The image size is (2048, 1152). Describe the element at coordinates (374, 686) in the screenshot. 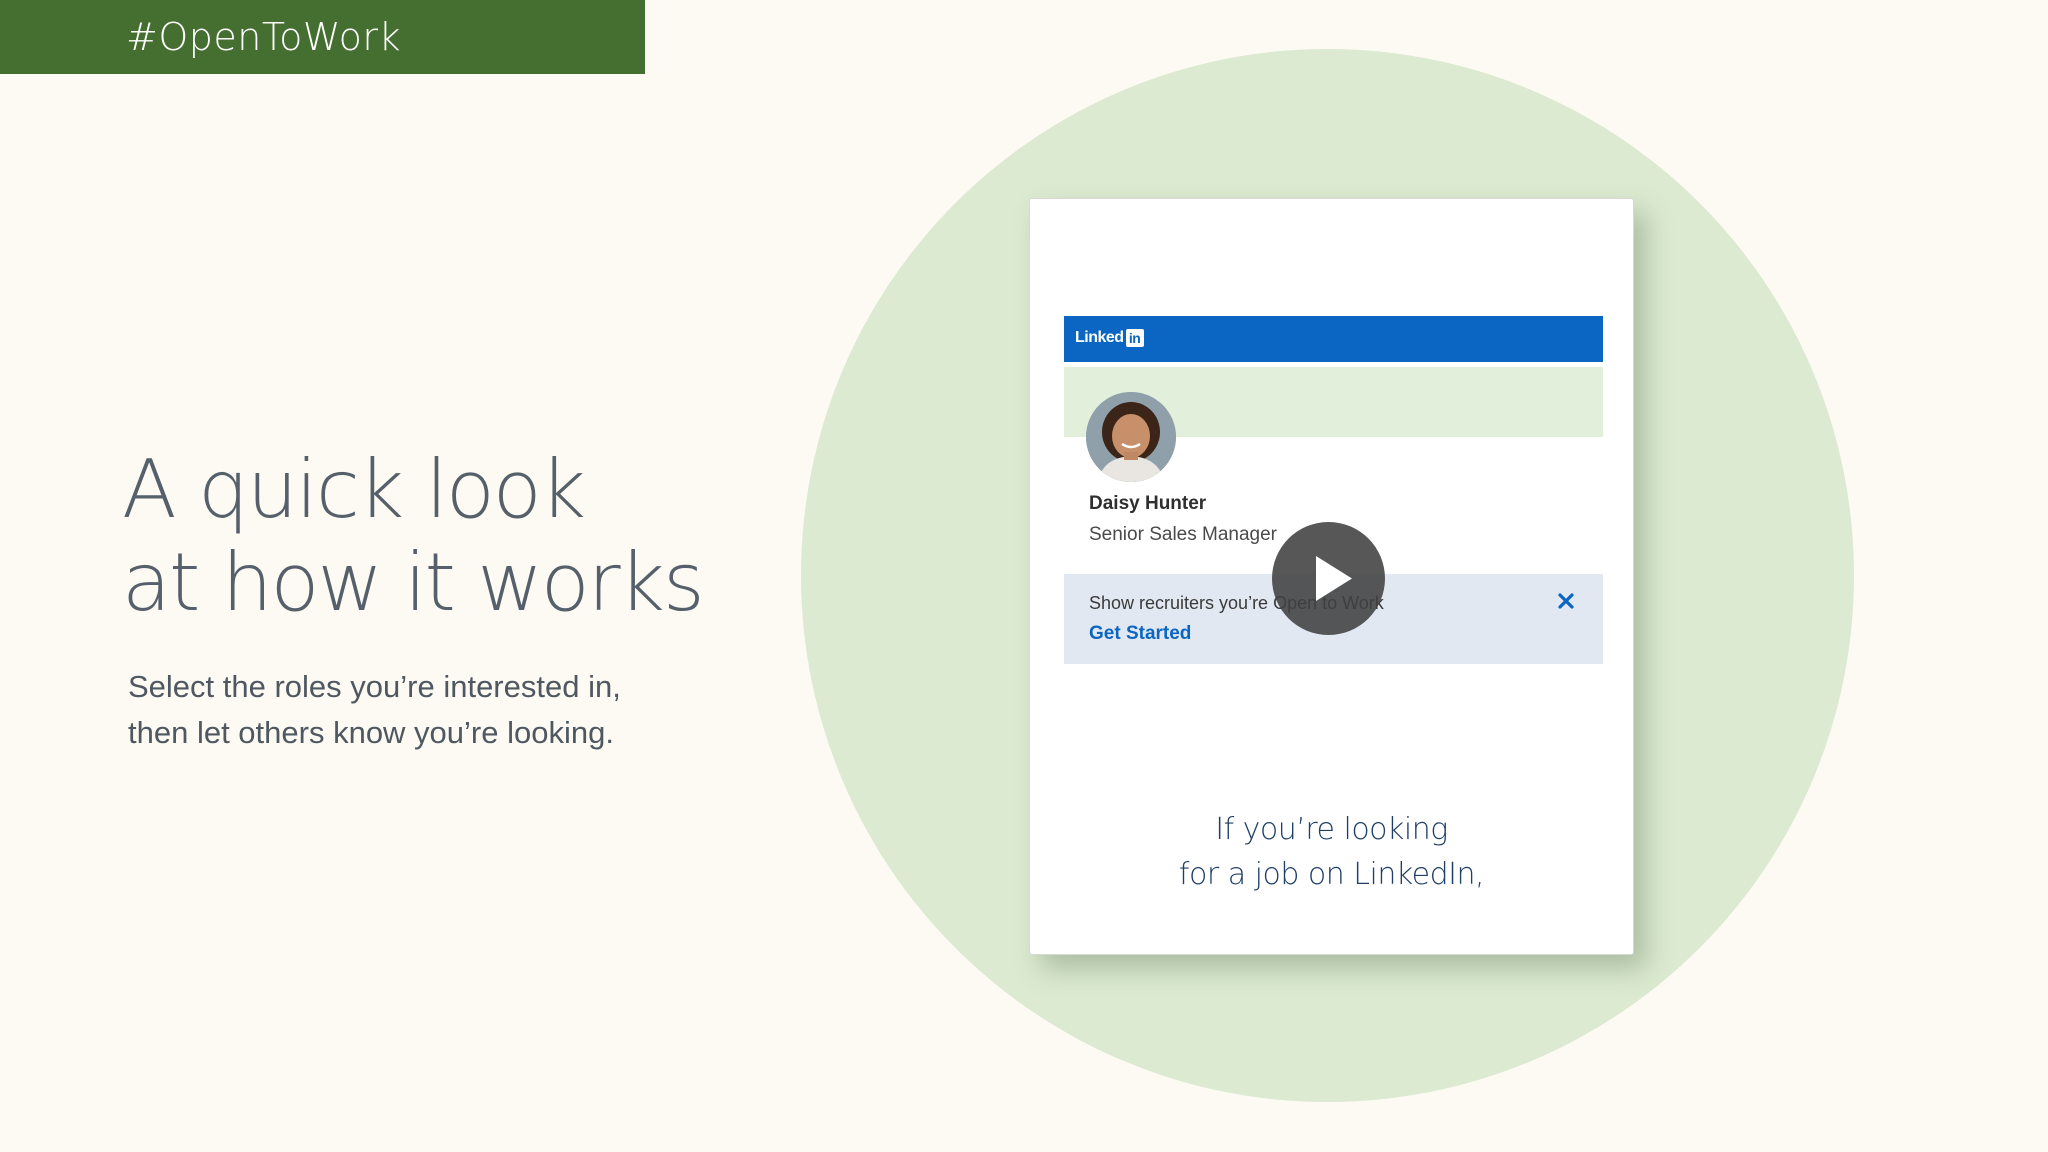

I see `subtext-line-1: Select the roles you’re interested in,` at that location.